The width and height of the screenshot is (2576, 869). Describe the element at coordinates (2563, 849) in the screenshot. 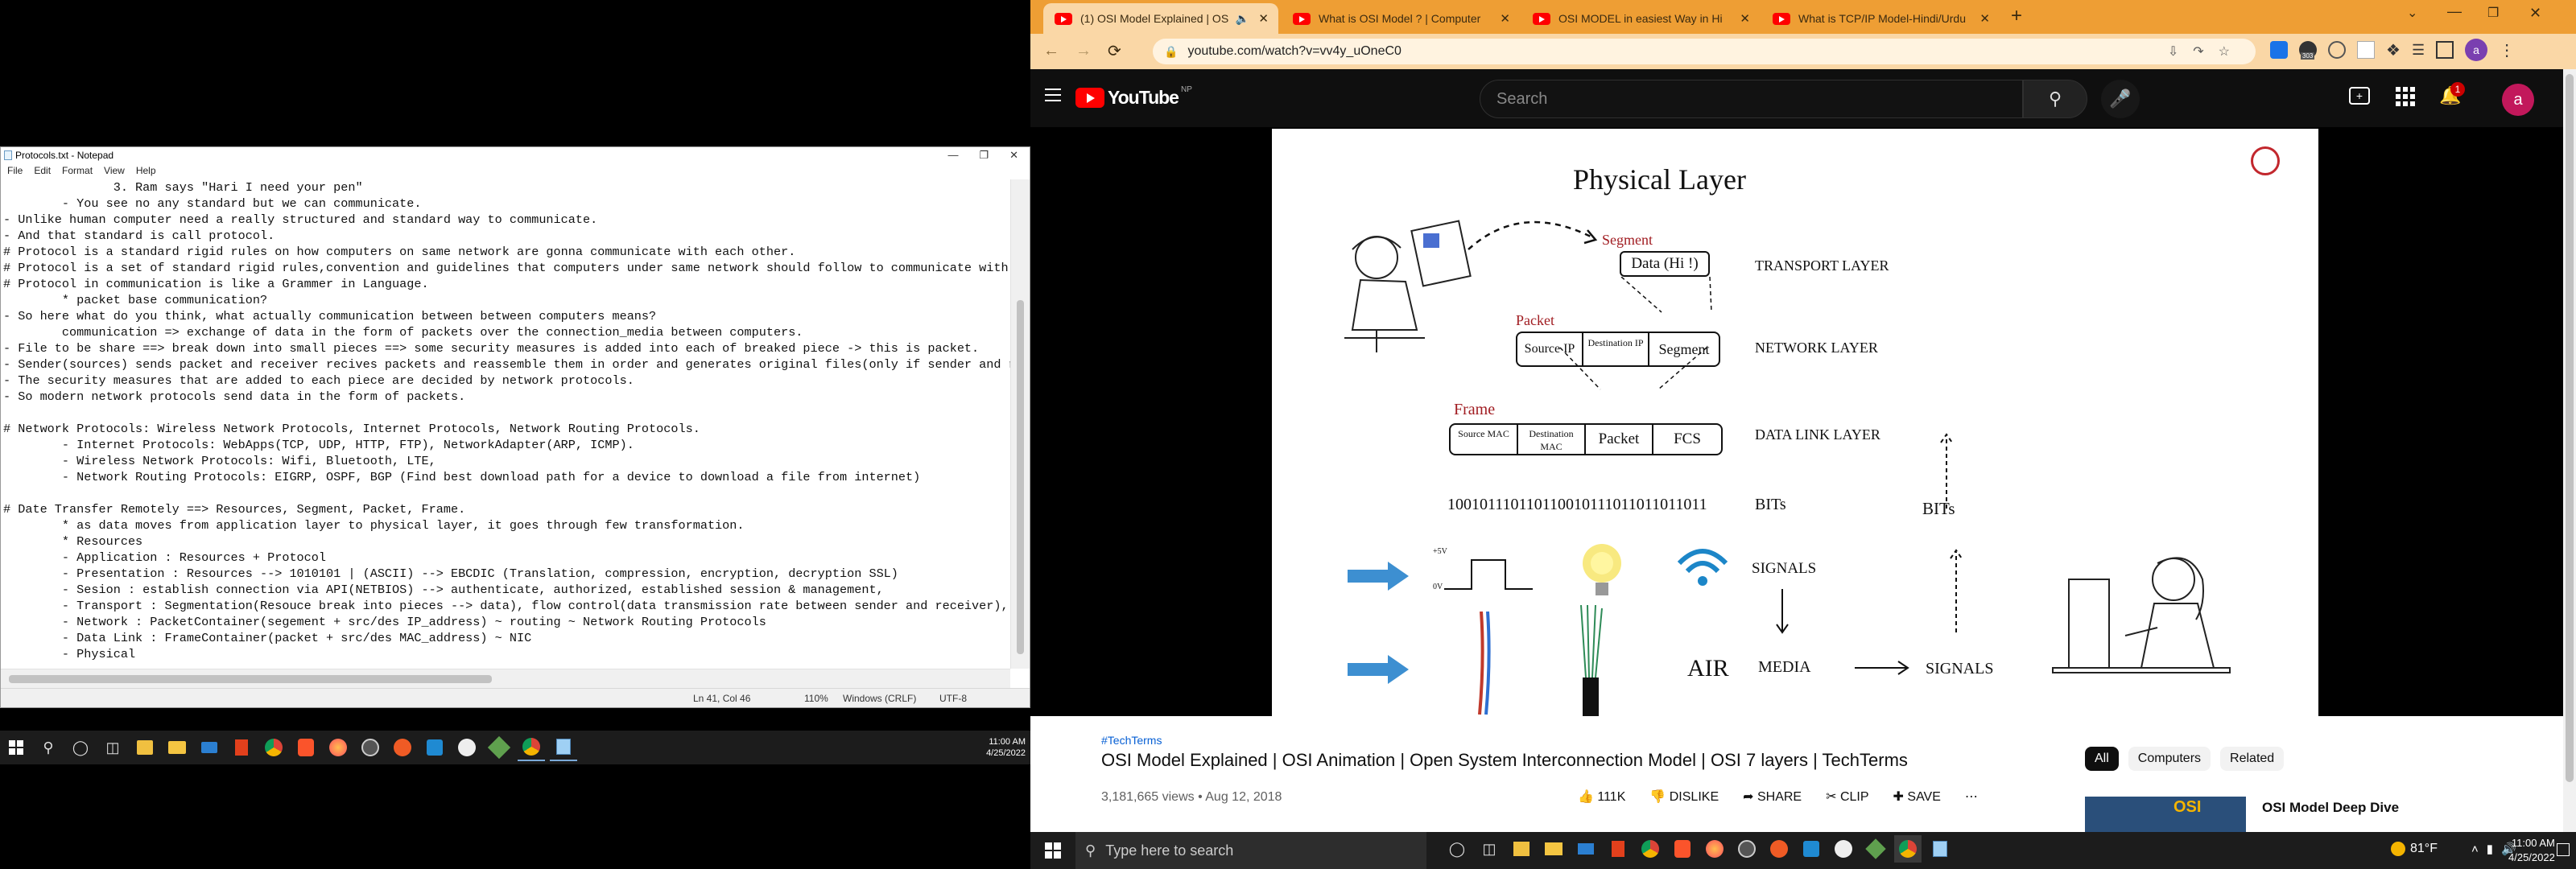

I see `notification-center-icon` at that location.